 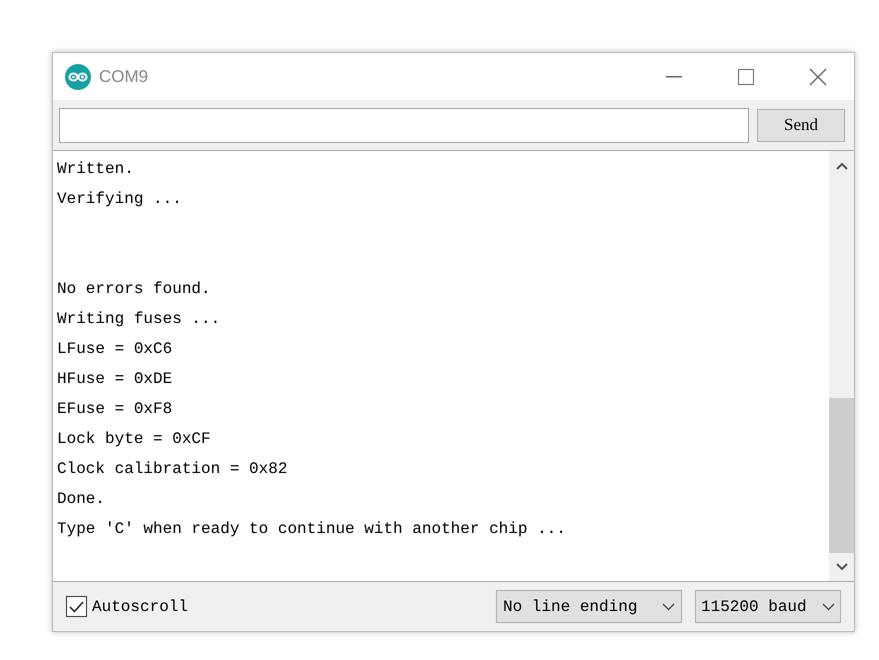 I want to click on window-title: COM9, so click(x=123, y=77).